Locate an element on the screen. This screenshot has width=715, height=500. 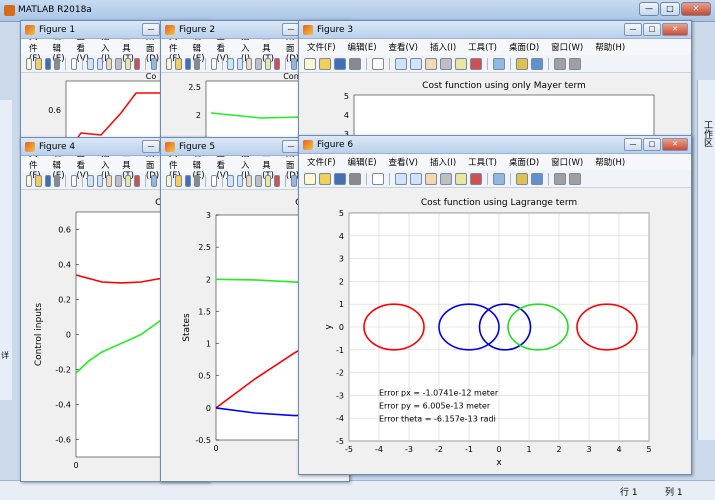
menu-item: 工具(T) is located at coordinates (482, 47).